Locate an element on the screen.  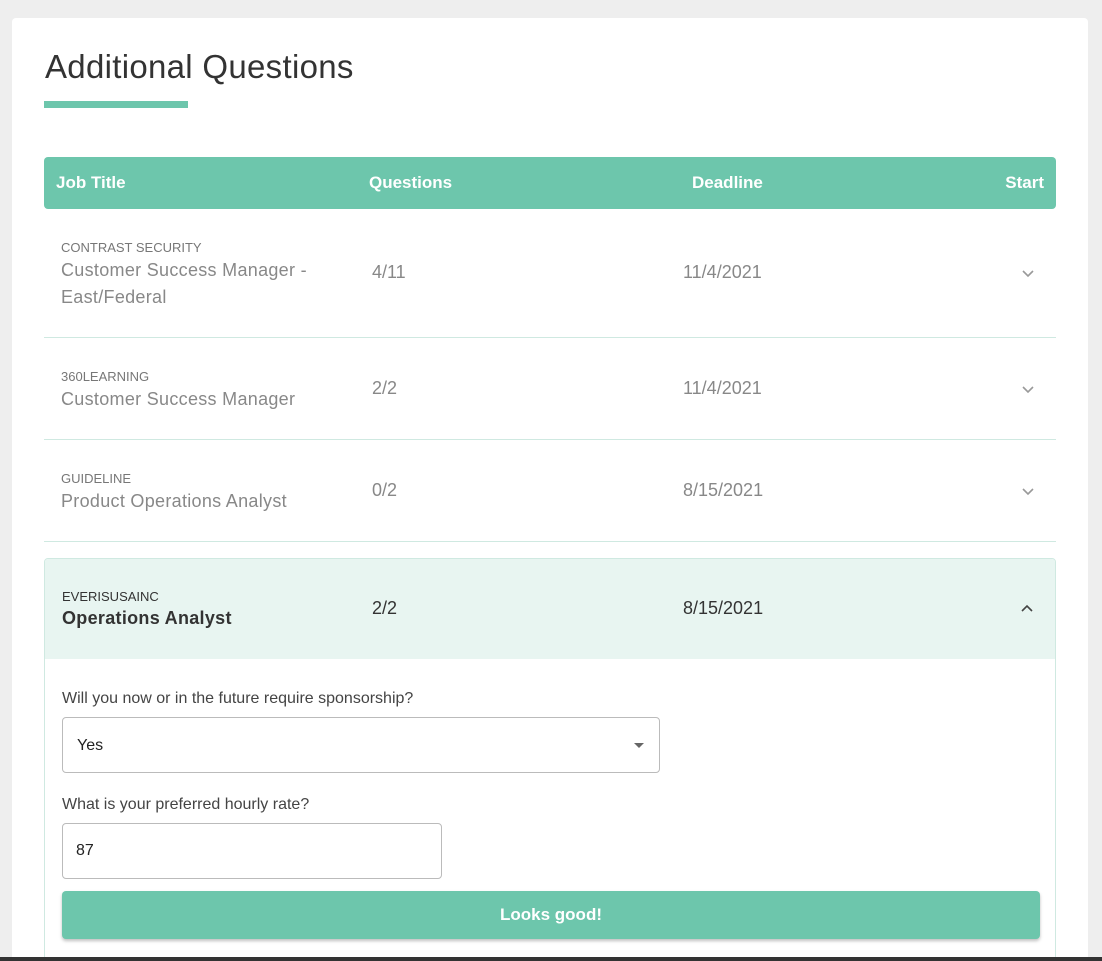
sponsorship-select-value: Yes is located at coordinates (90, 745).